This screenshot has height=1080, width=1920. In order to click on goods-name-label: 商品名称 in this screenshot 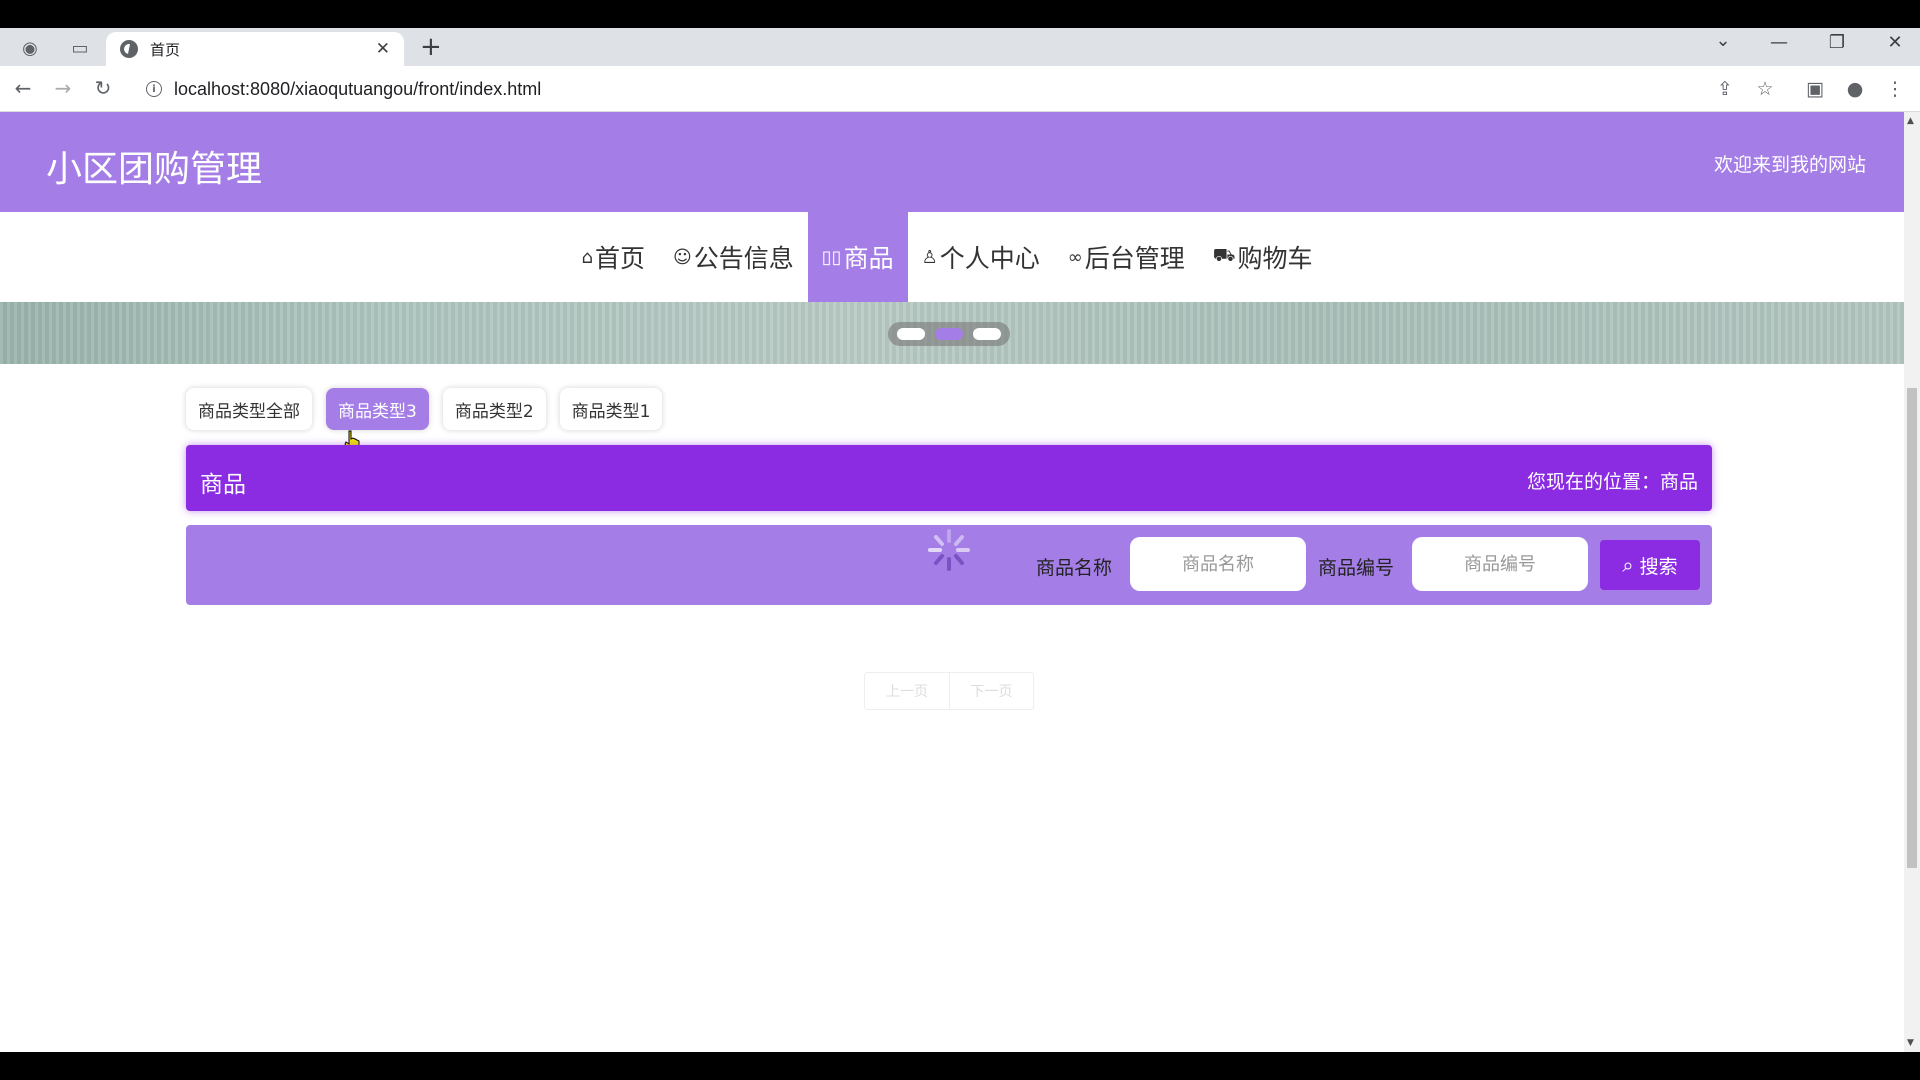, I will do `click(1074, 568)`.